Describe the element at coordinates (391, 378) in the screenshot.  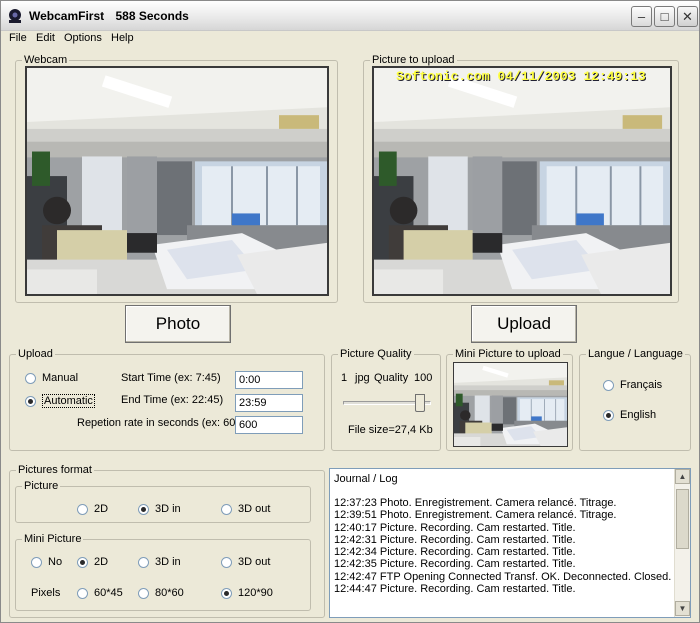
I see `quality-word: Quality` at that location.